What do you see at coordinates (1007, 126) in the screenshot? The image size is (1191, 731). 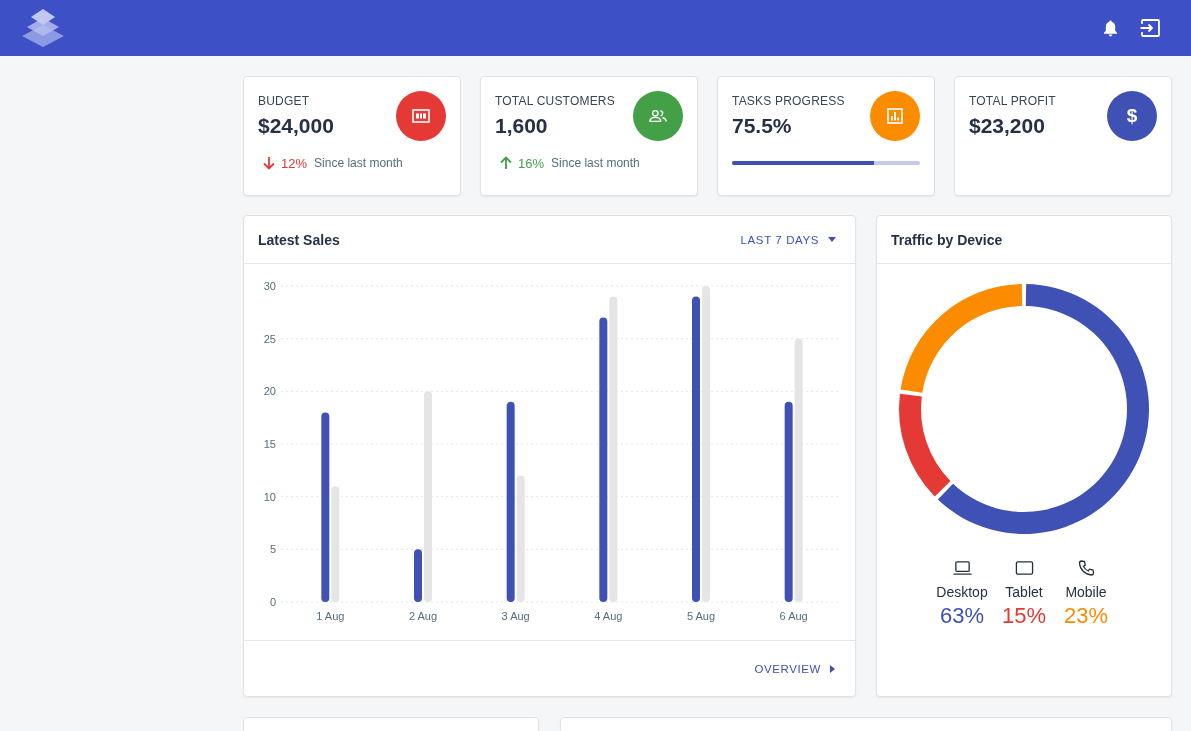 I see `card-value: $23,200` at bounding box center [1007, 126].